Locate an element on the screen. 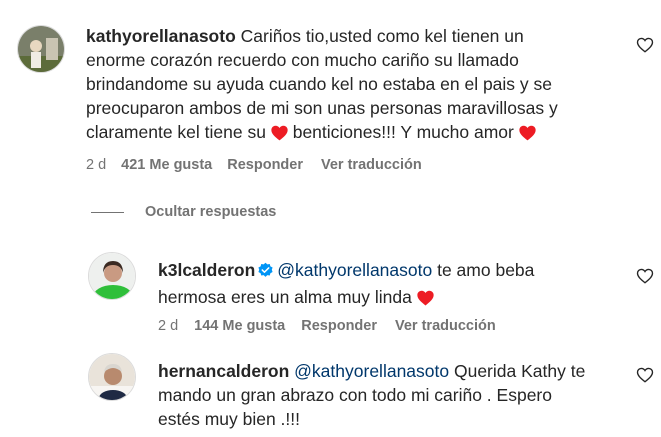 The width and height of the screenshot is (661, 437). verified-badge-icon is located at coordinates (265, 273).